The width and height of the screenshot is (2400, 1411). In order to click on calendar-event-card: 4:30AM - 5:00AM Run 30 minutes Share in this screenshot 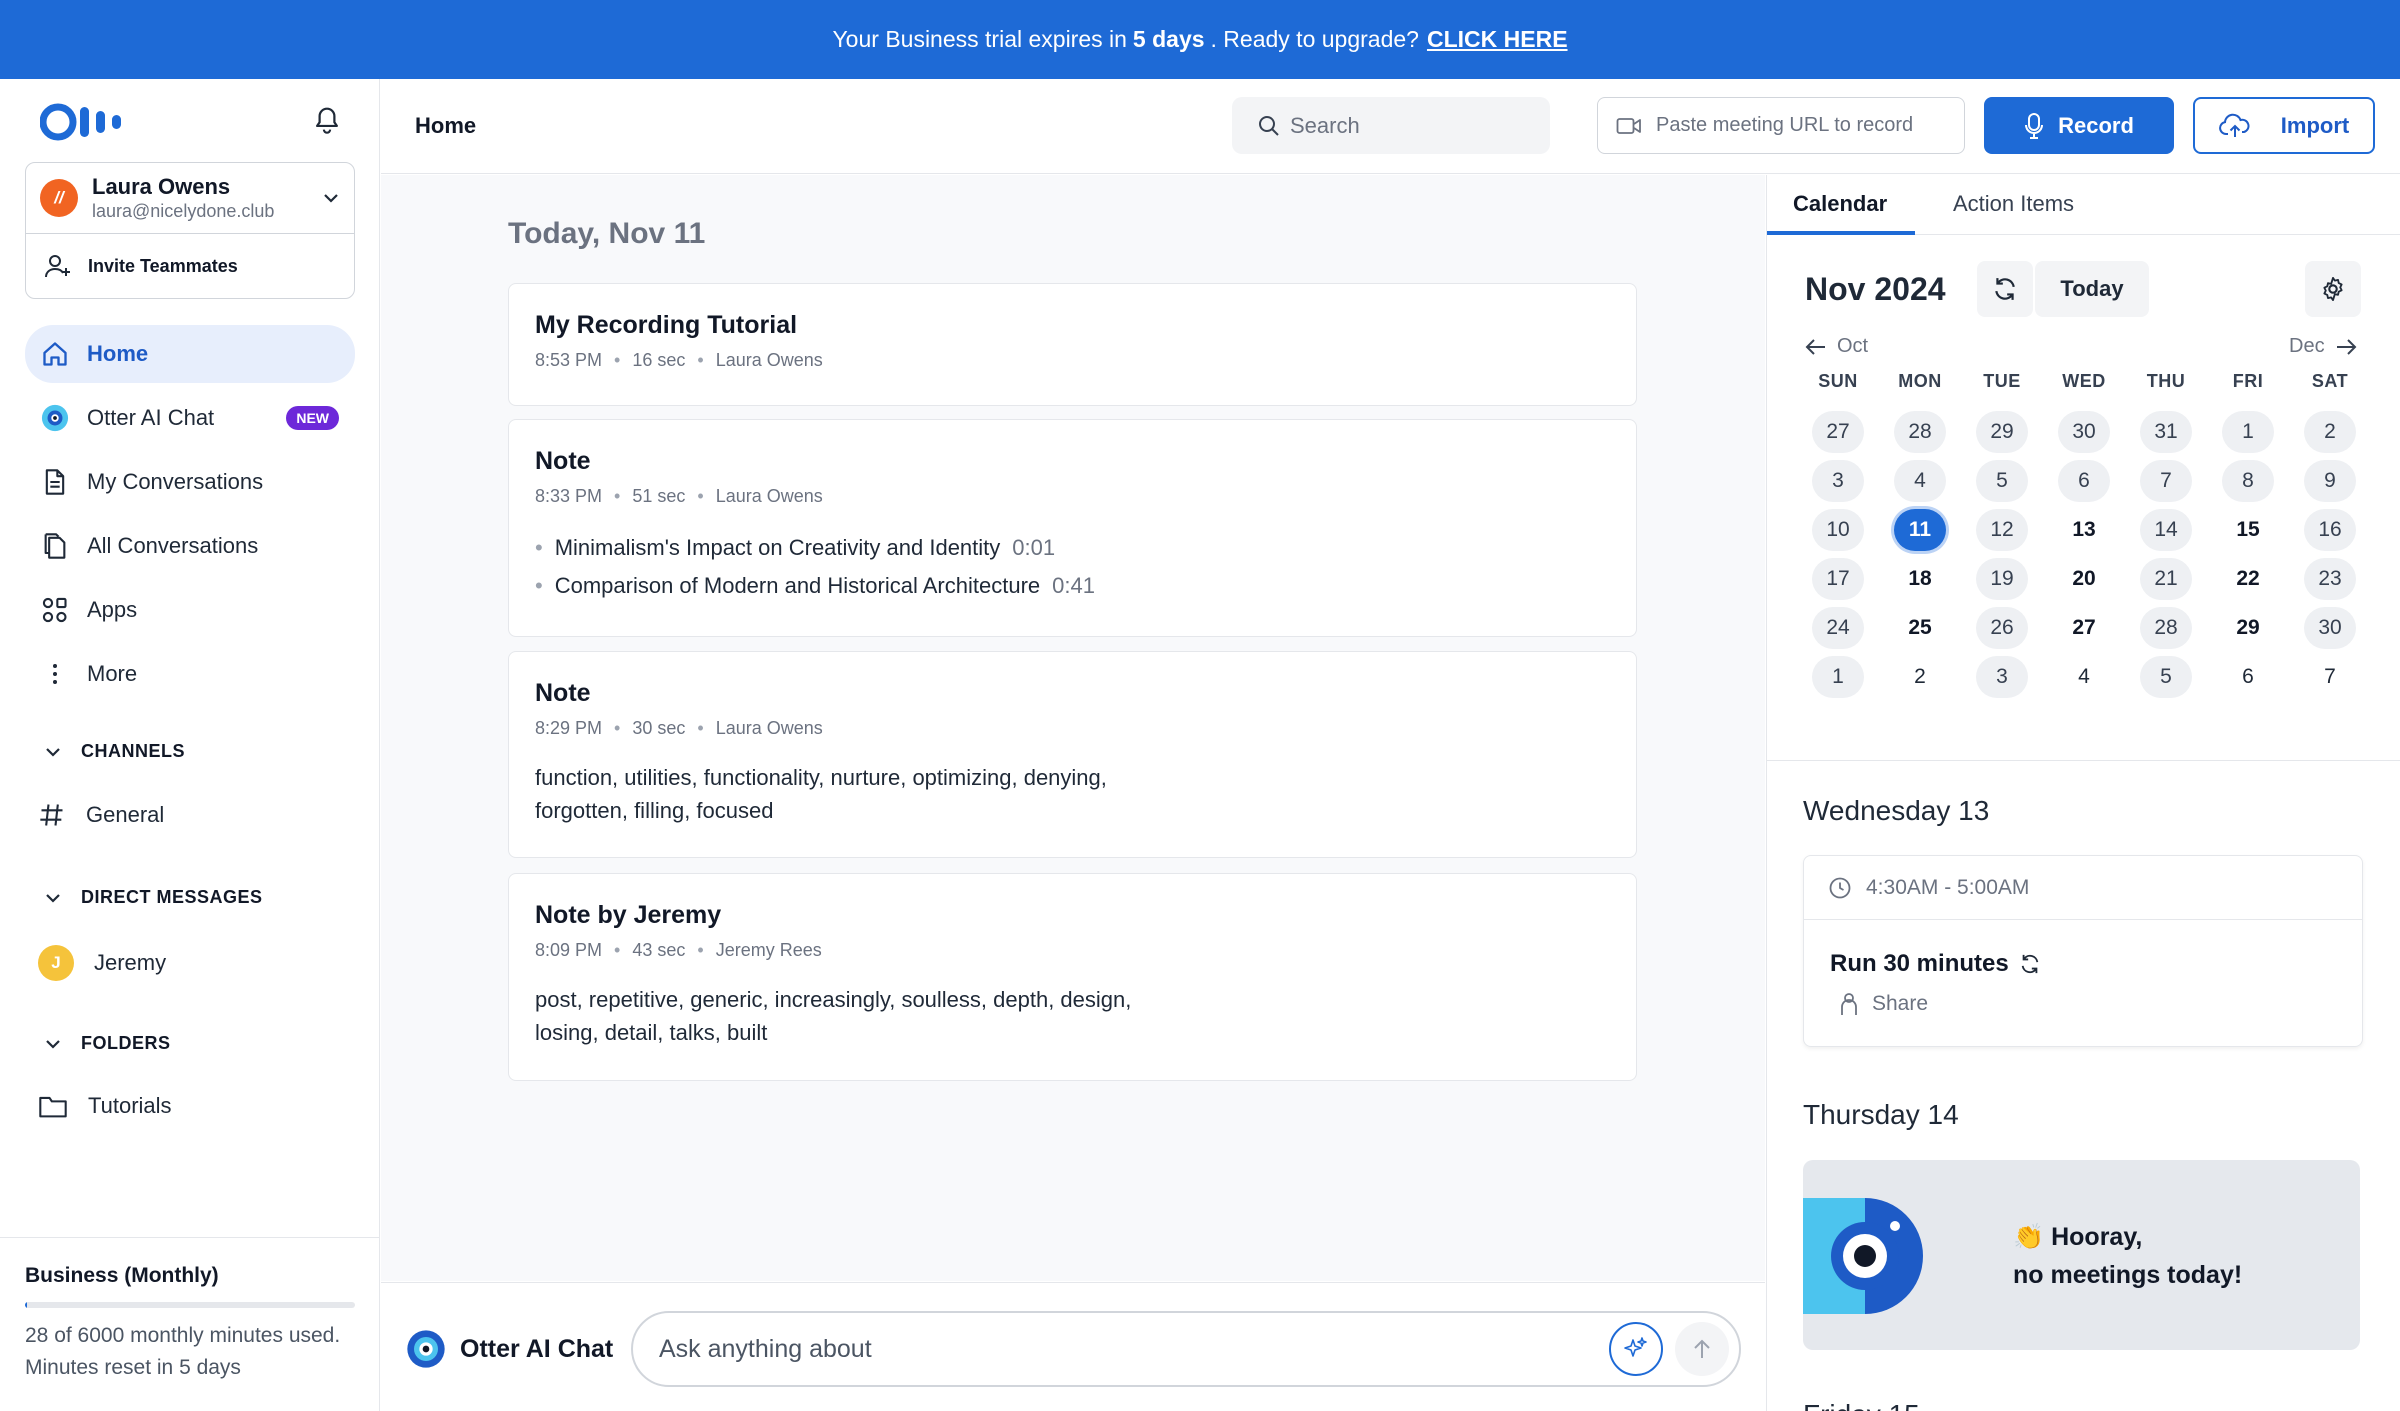, I will do `click(2083, 951)`.